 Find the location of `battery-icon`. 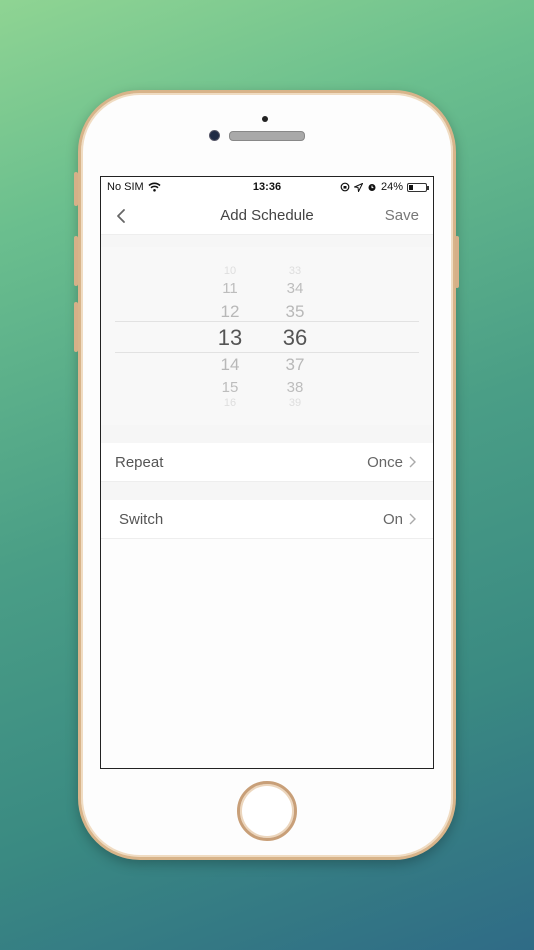

battery-icon is located at coordinates (418, 187).